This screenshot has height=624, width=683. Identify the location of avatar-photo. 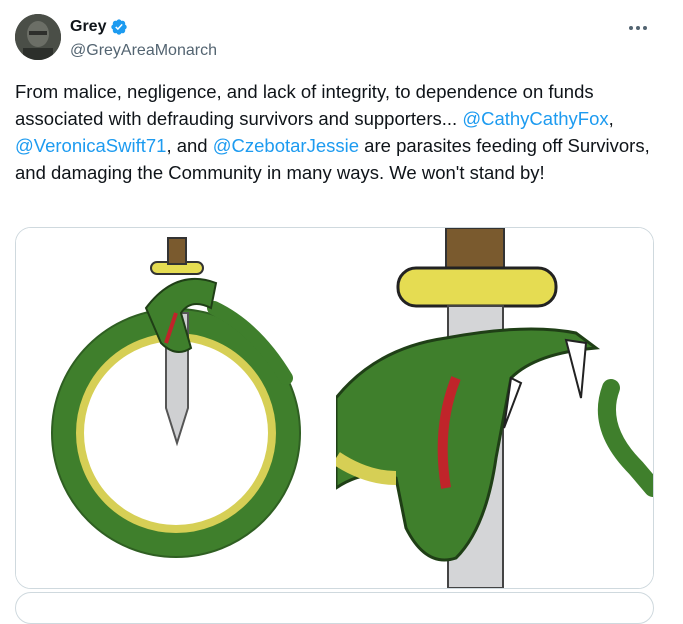
(38, 37).